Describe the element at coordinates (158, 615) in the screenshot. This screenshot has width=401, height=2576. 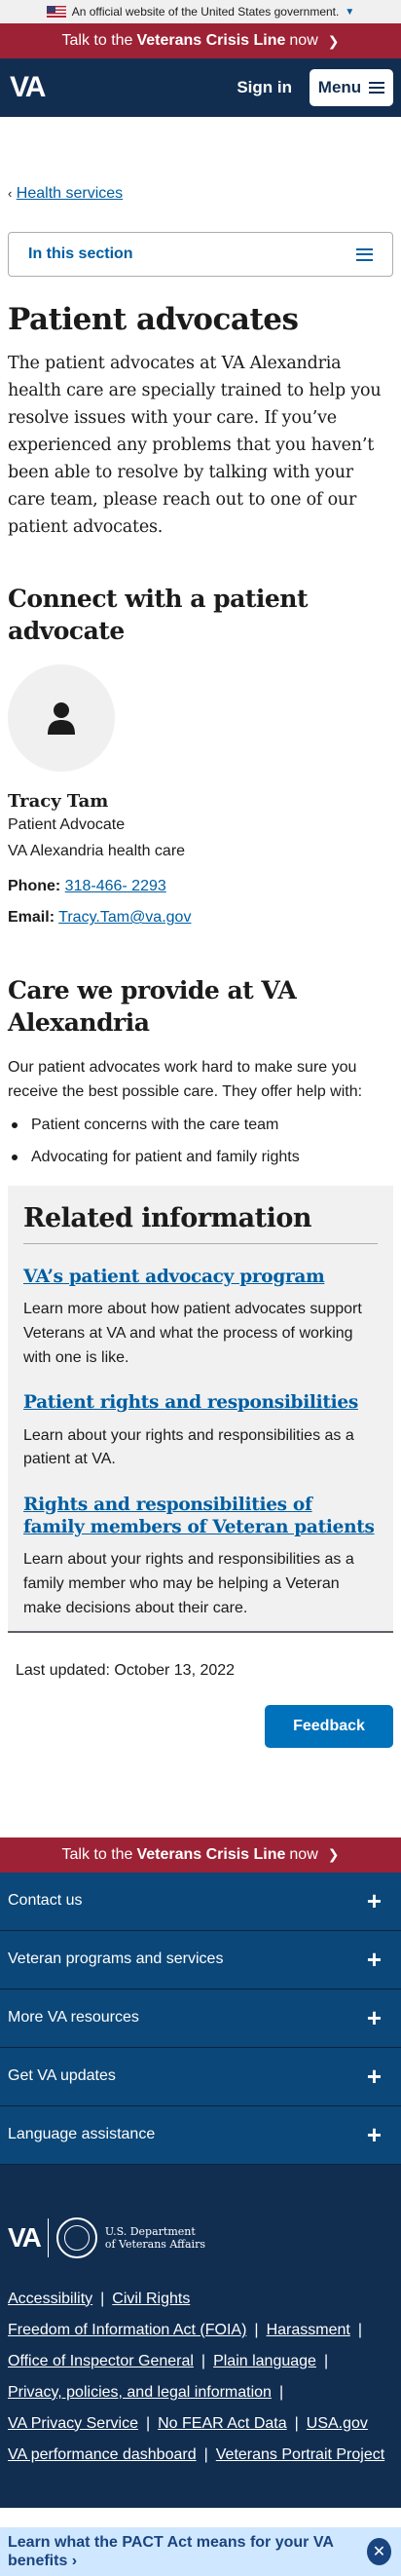
I see `connect-heading: Connect with a patient advocate` at that location.